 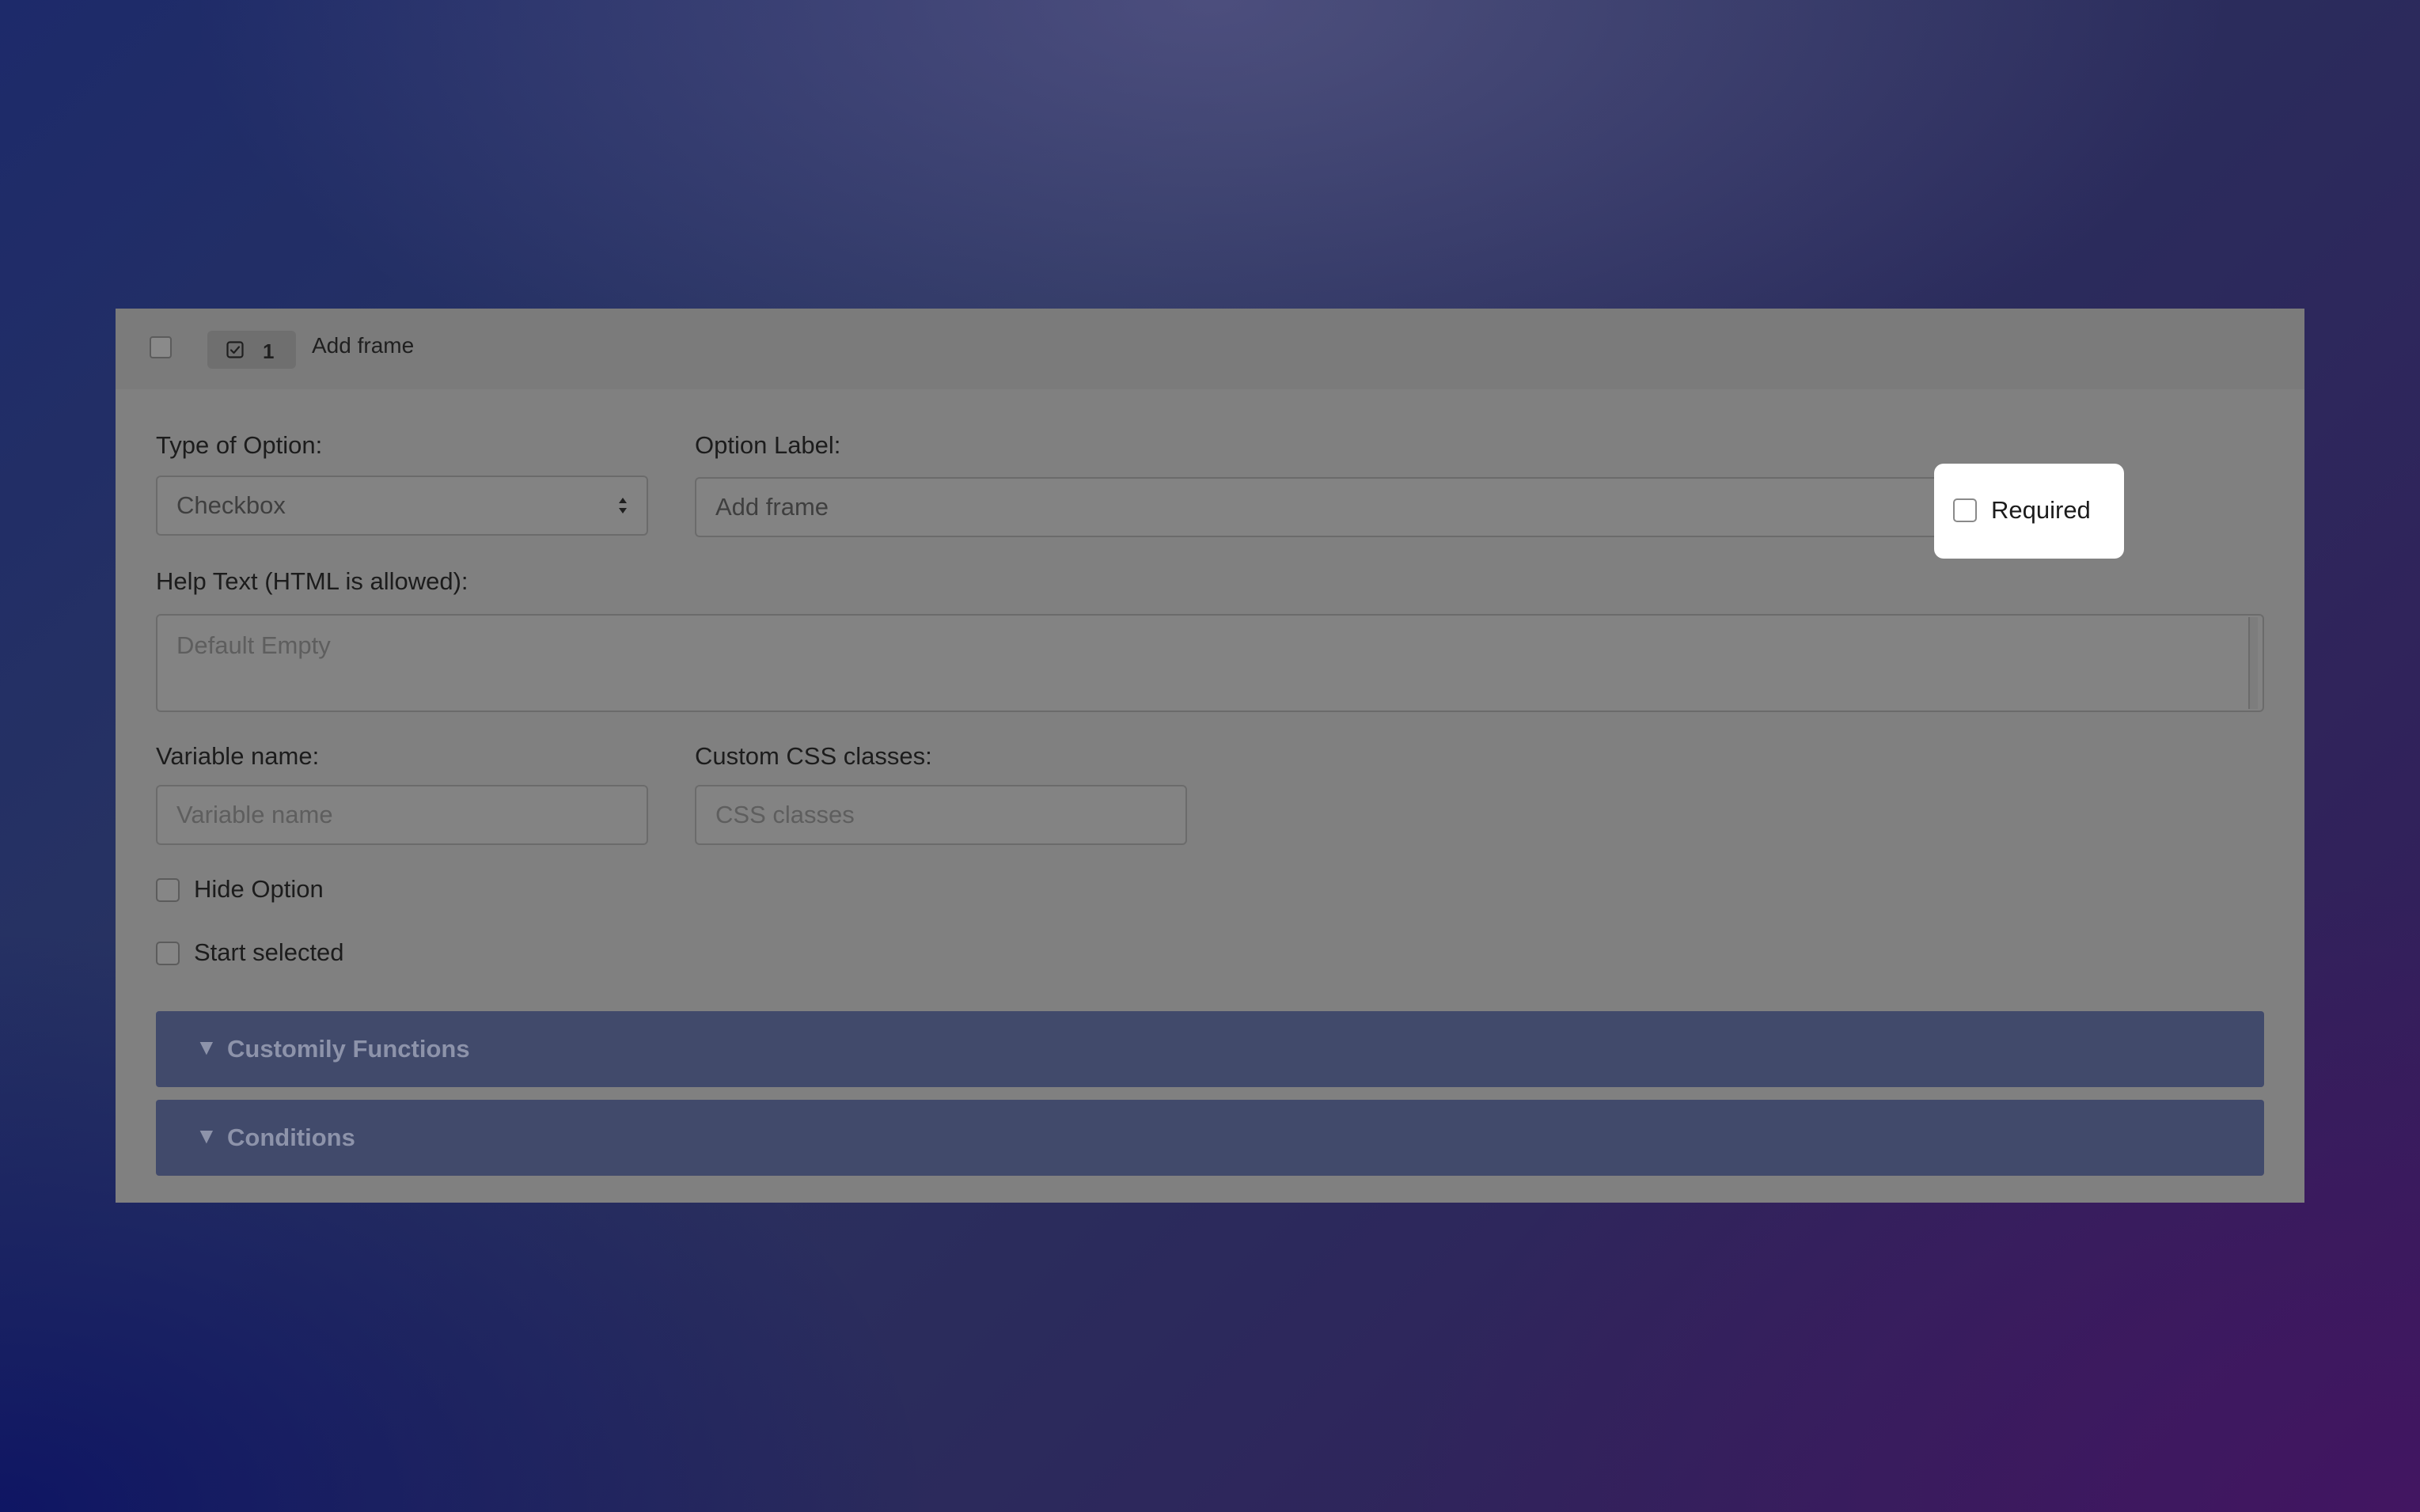 What do you see at coordinates (402, 815) in the screenshot?
I see `variable-name-input: Variable name` at bounding box center [402, 815].